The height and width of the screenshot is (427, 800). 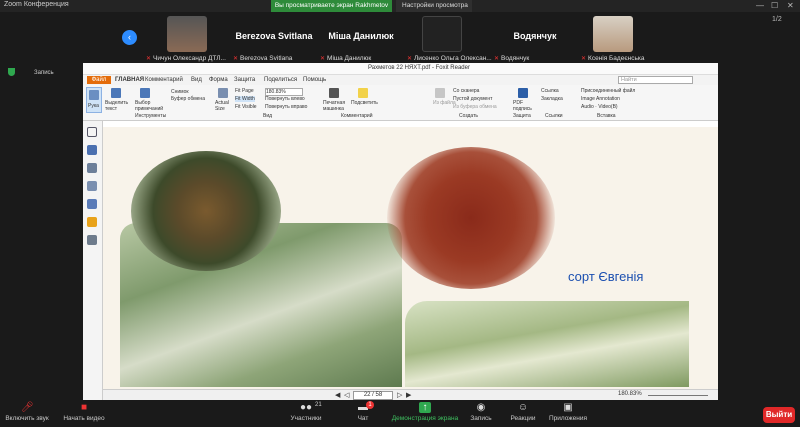 What do you see at coordinates (365, 103) in the screenshot?
I see `highlight-label: Подсветить` at bounding box center [365, 103].